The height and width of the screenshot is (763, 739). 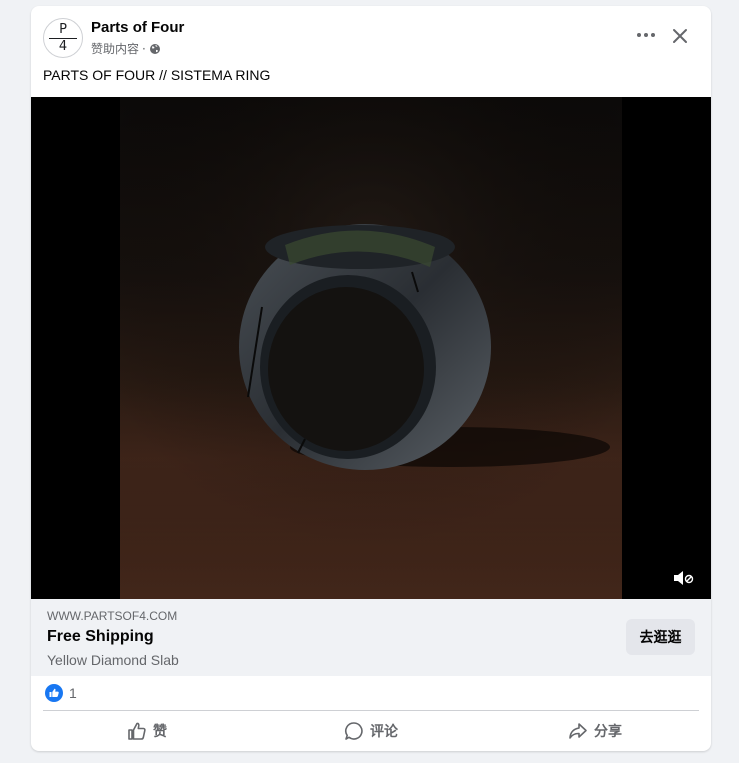 What do you see at coordinates (384, 732) in the screenshot?
I see `comment-label: 评论` at bounding box center [384, 732].